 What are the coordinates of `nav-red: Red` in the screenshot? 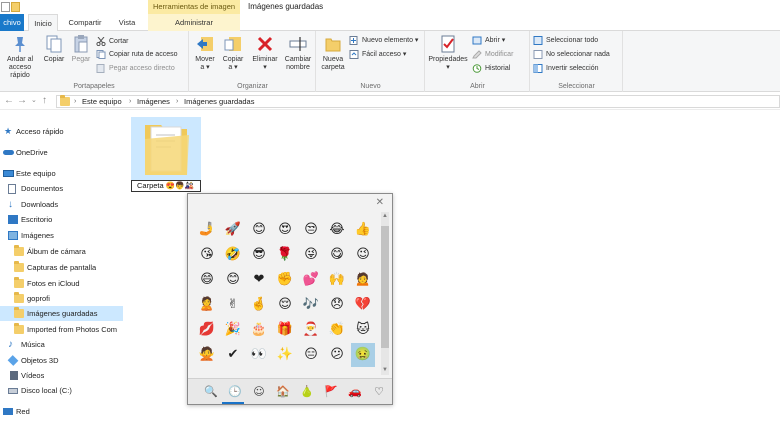 It's located at (15, 411).